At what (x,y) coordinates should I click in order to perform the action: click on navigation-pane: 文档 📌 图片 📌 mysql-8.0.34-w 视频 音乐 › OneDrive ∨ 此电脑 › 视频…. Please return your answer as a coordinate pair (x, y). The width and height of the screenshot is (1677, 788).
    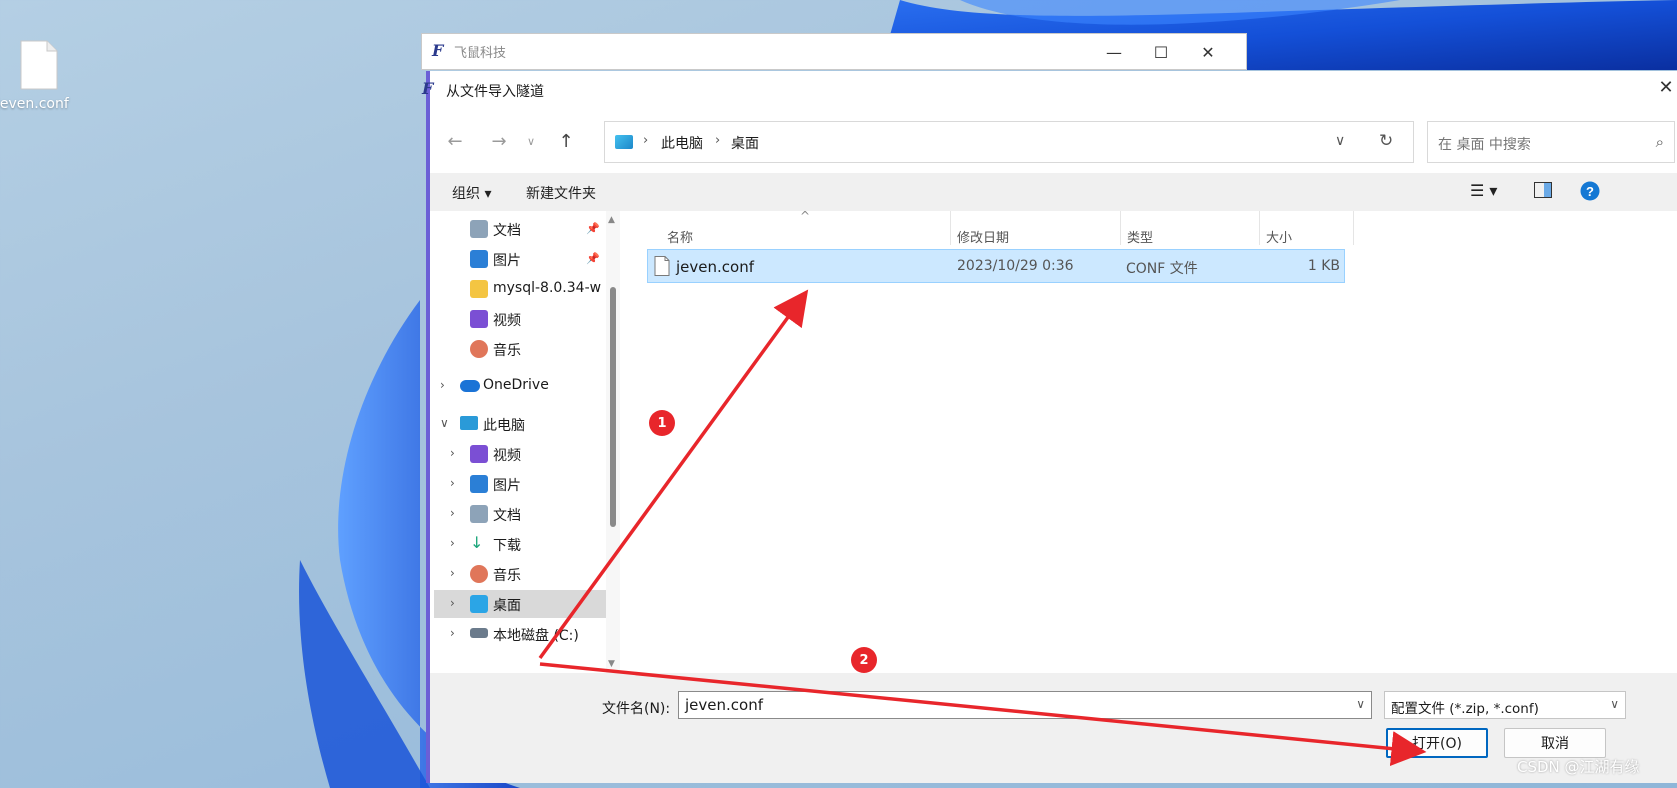
    Looking at the image, I should click on (527, 442).